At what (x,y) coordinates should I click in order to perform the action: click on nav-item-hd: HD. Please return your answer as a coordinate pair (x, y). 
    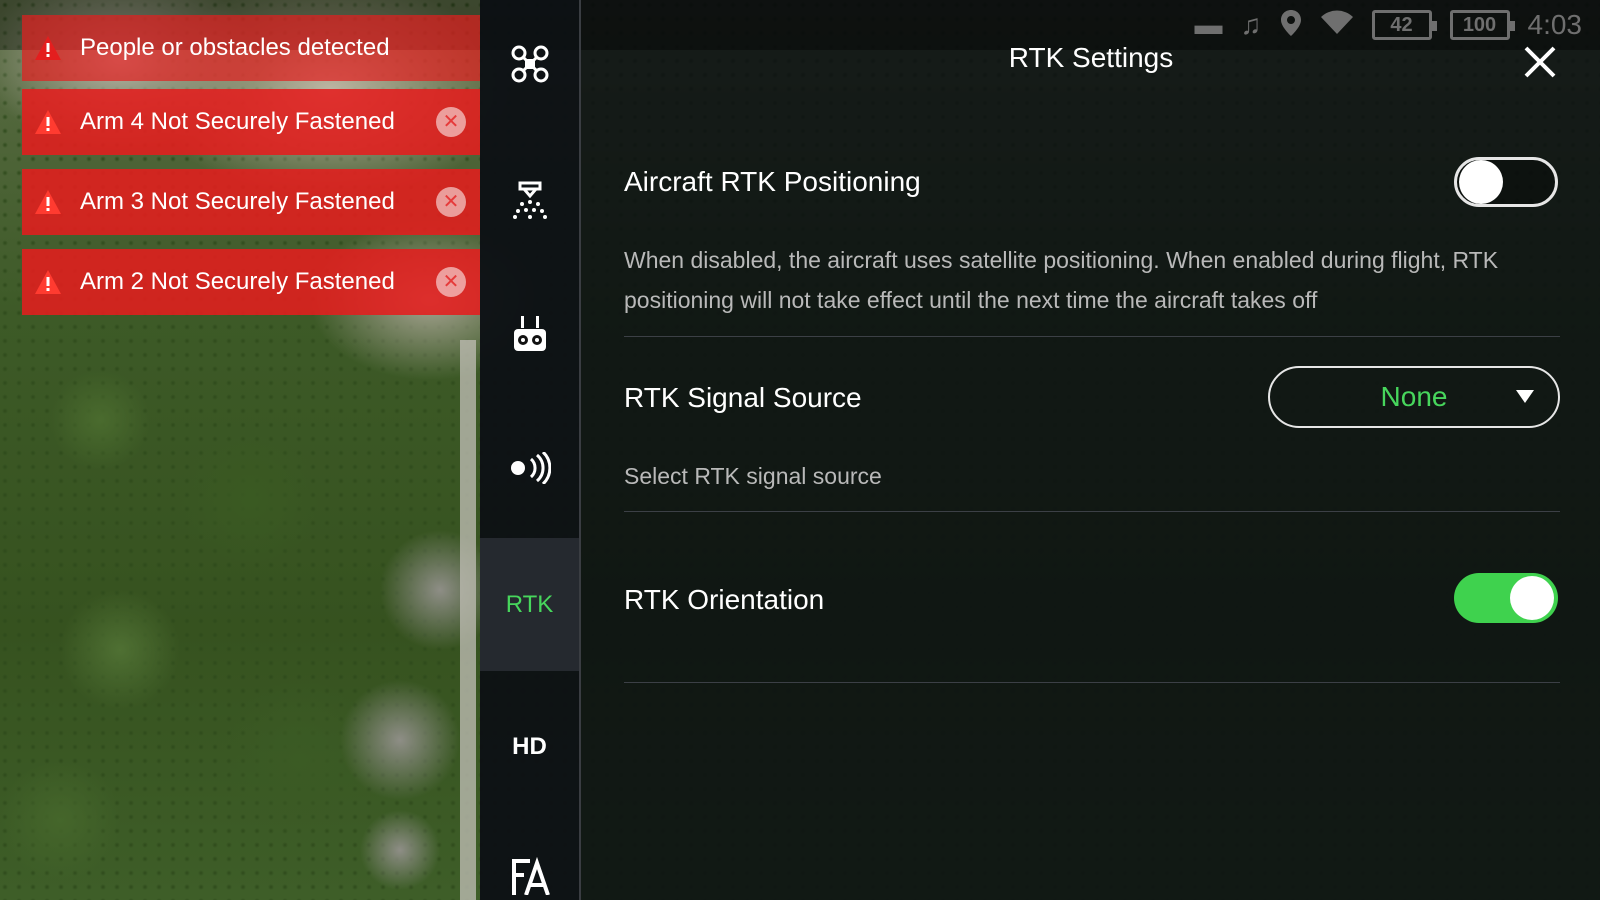
    Looking at the image, I should click on (529, 746).